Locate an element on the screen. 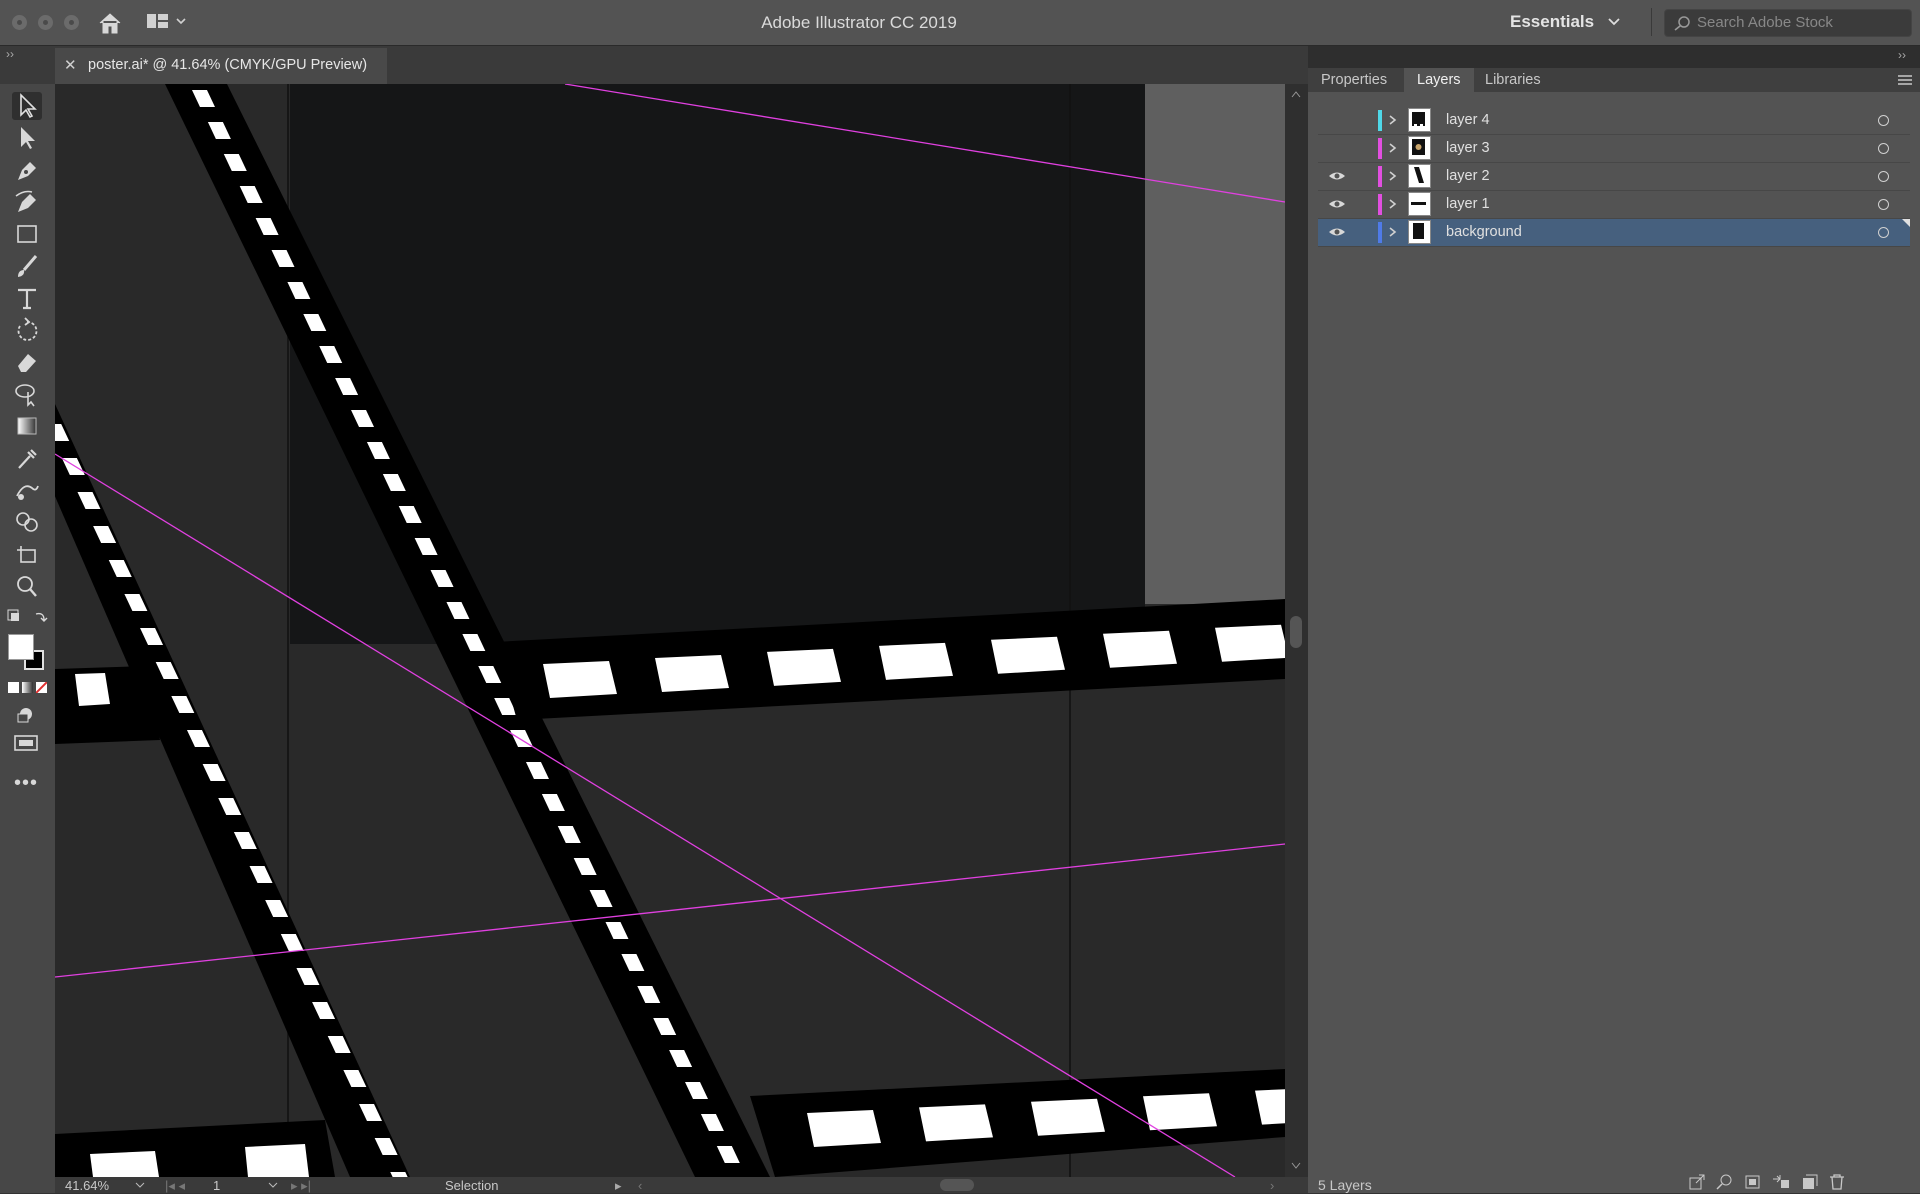  shape-builder-tool-icon is located at coordinates (27, 522).